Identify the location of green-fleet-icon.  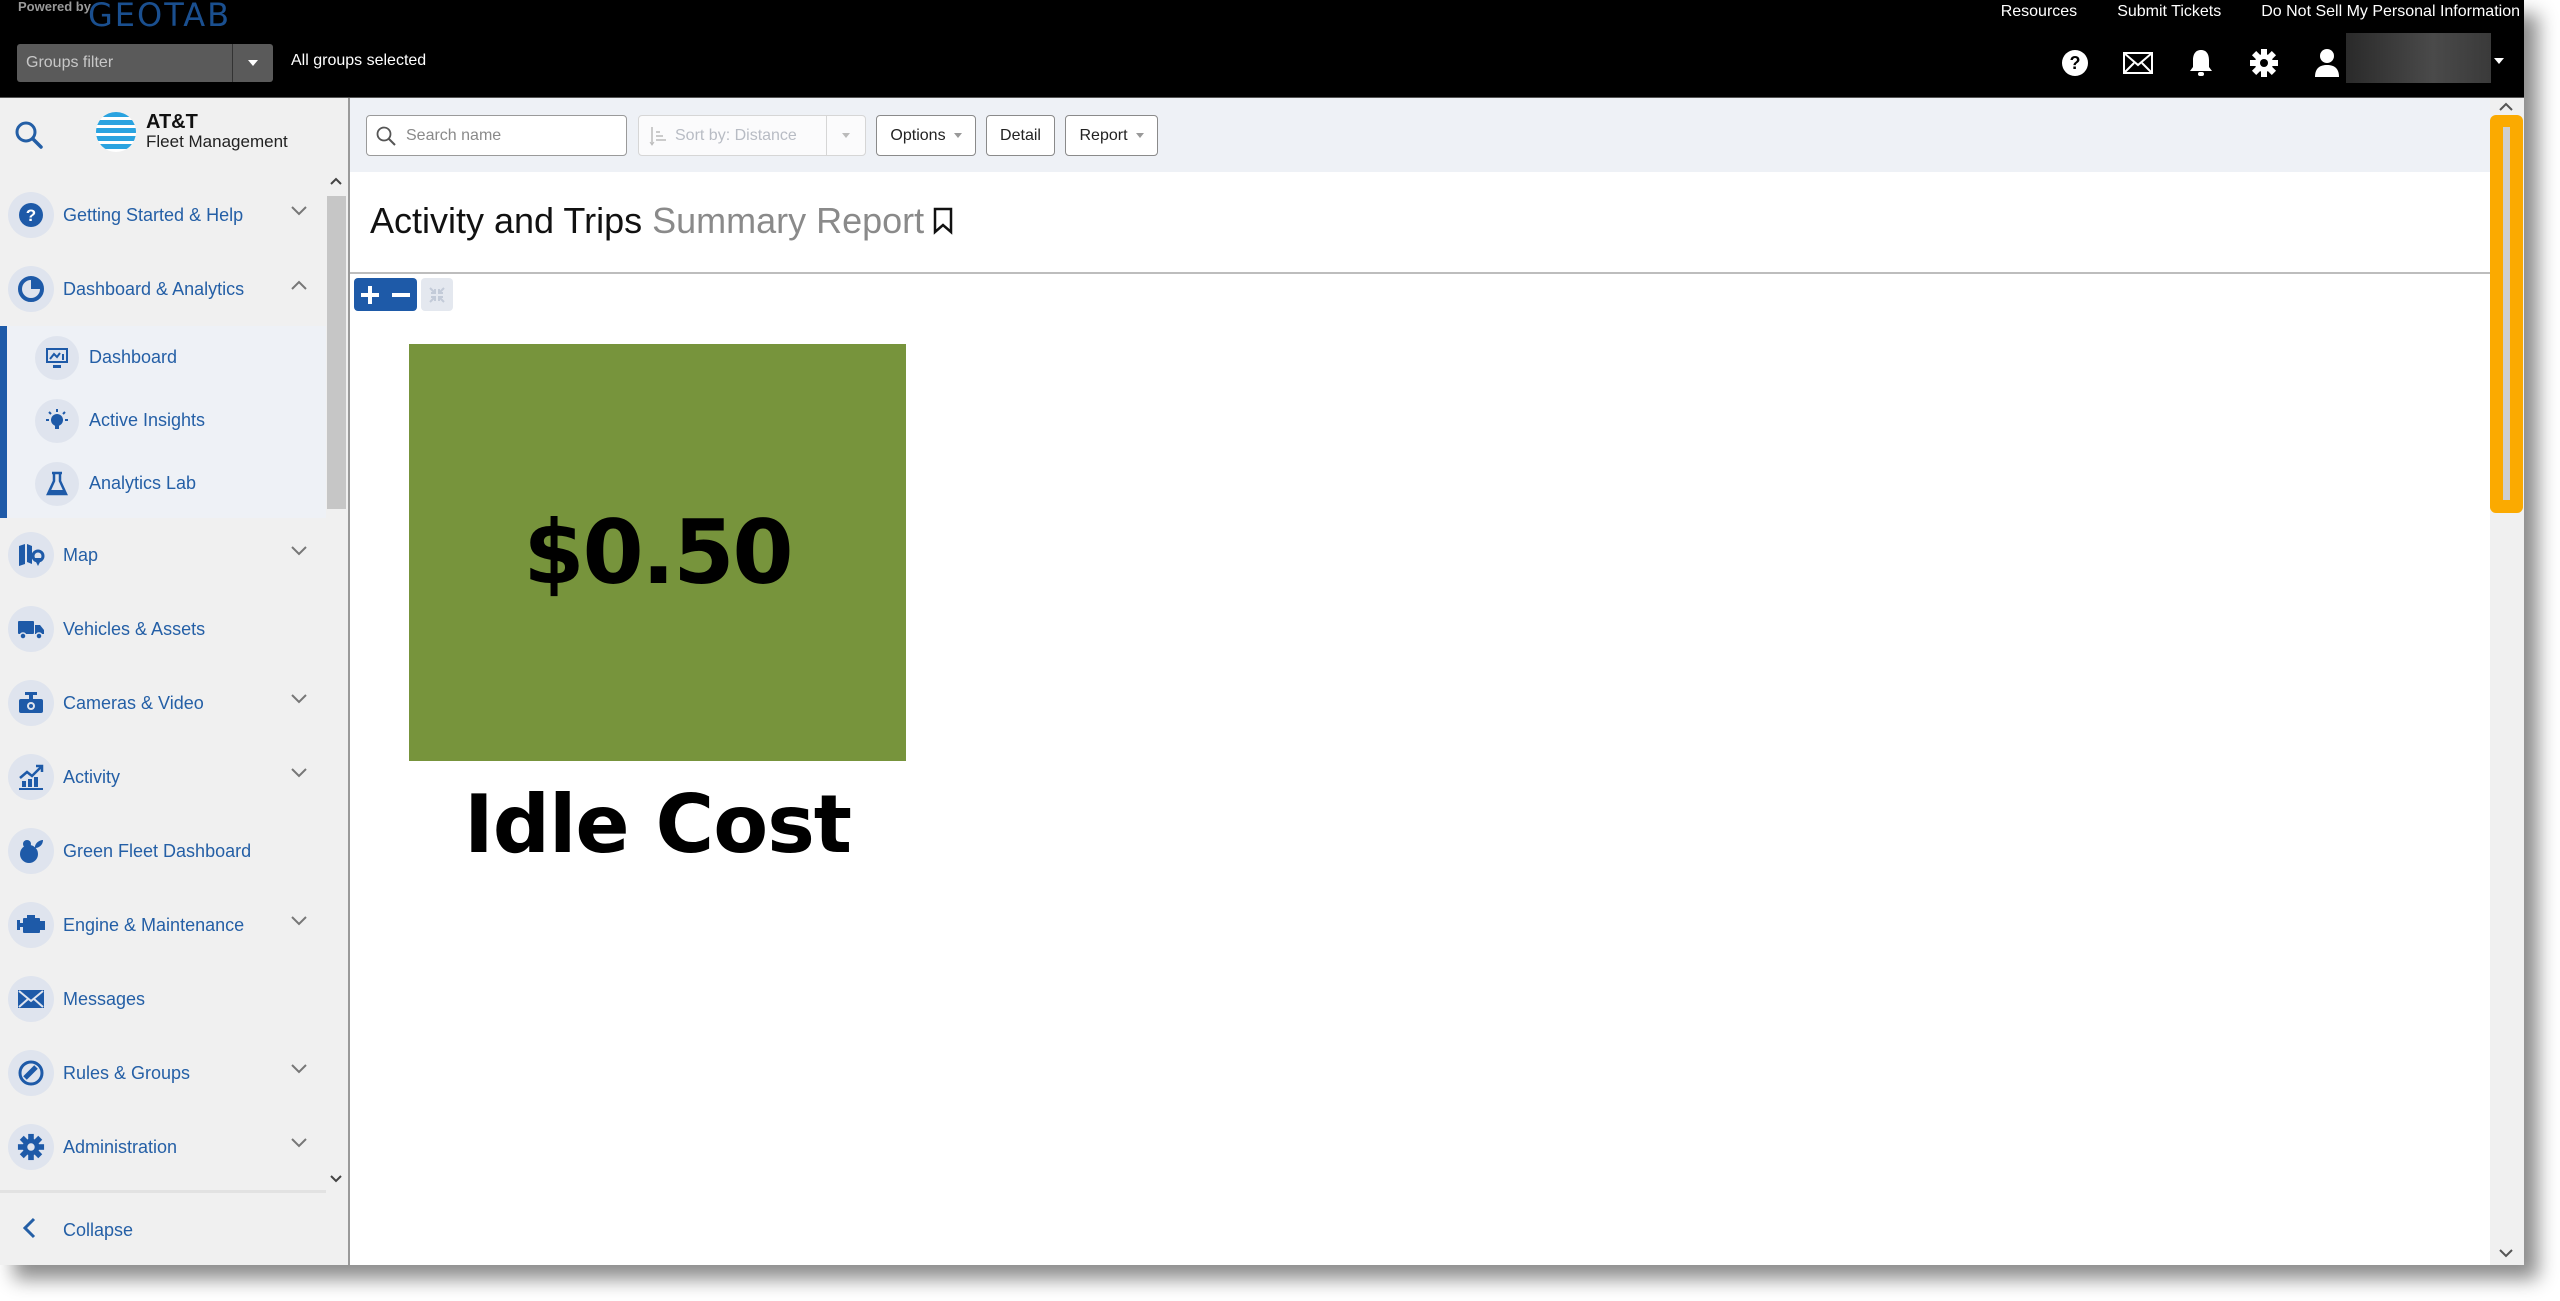
(31, 851).